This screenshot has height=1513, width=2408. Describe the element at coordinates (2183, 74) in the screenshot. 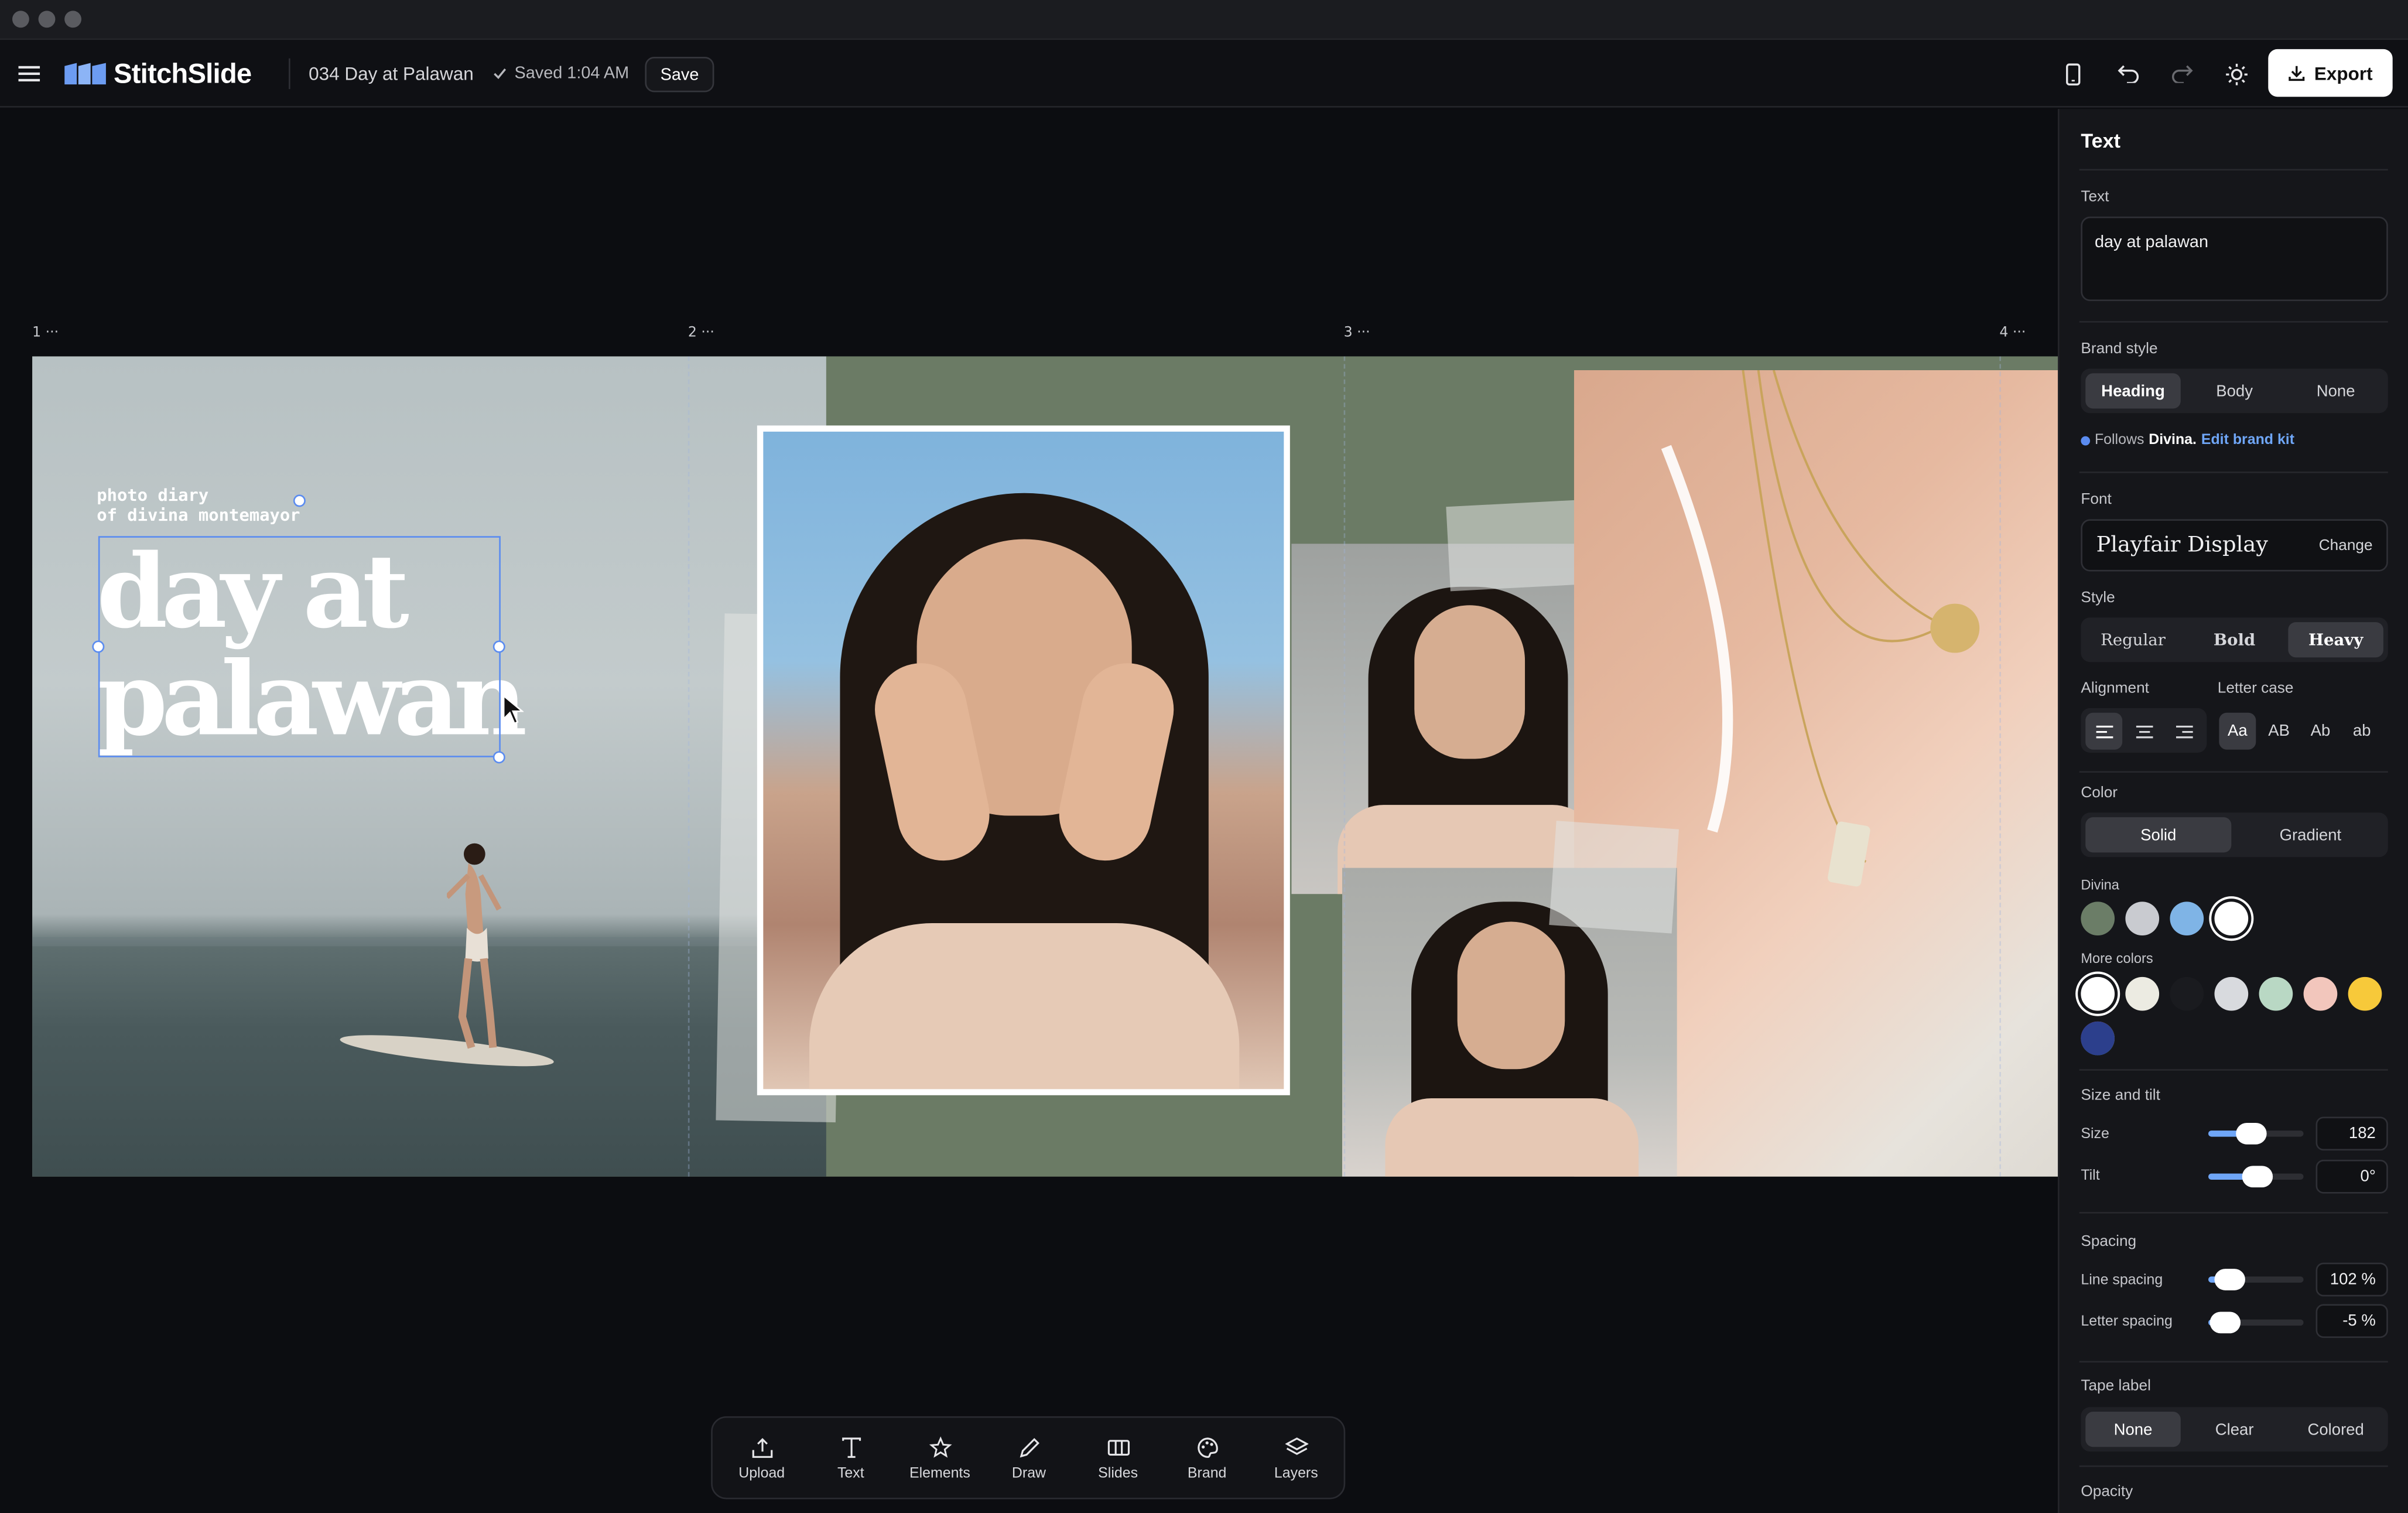

I see `redo-icon` at that location.